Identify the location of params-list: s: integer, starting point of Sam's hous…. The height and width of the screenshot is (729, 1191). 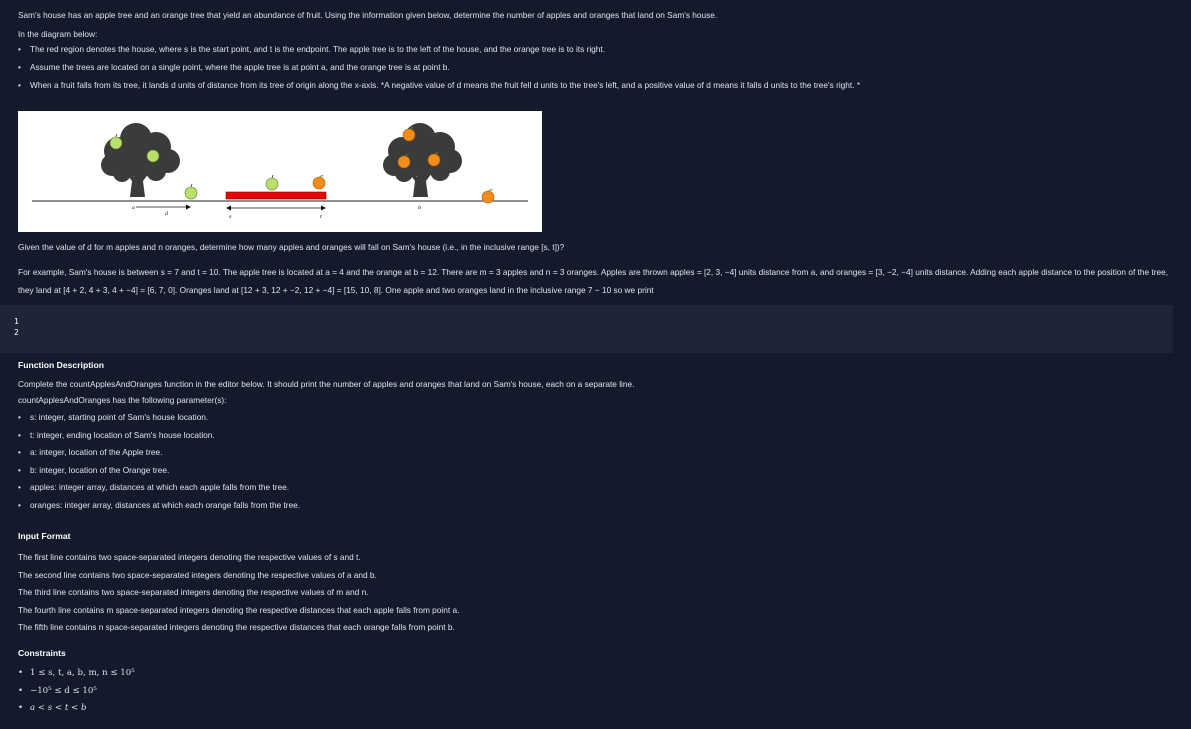
(326, 465).